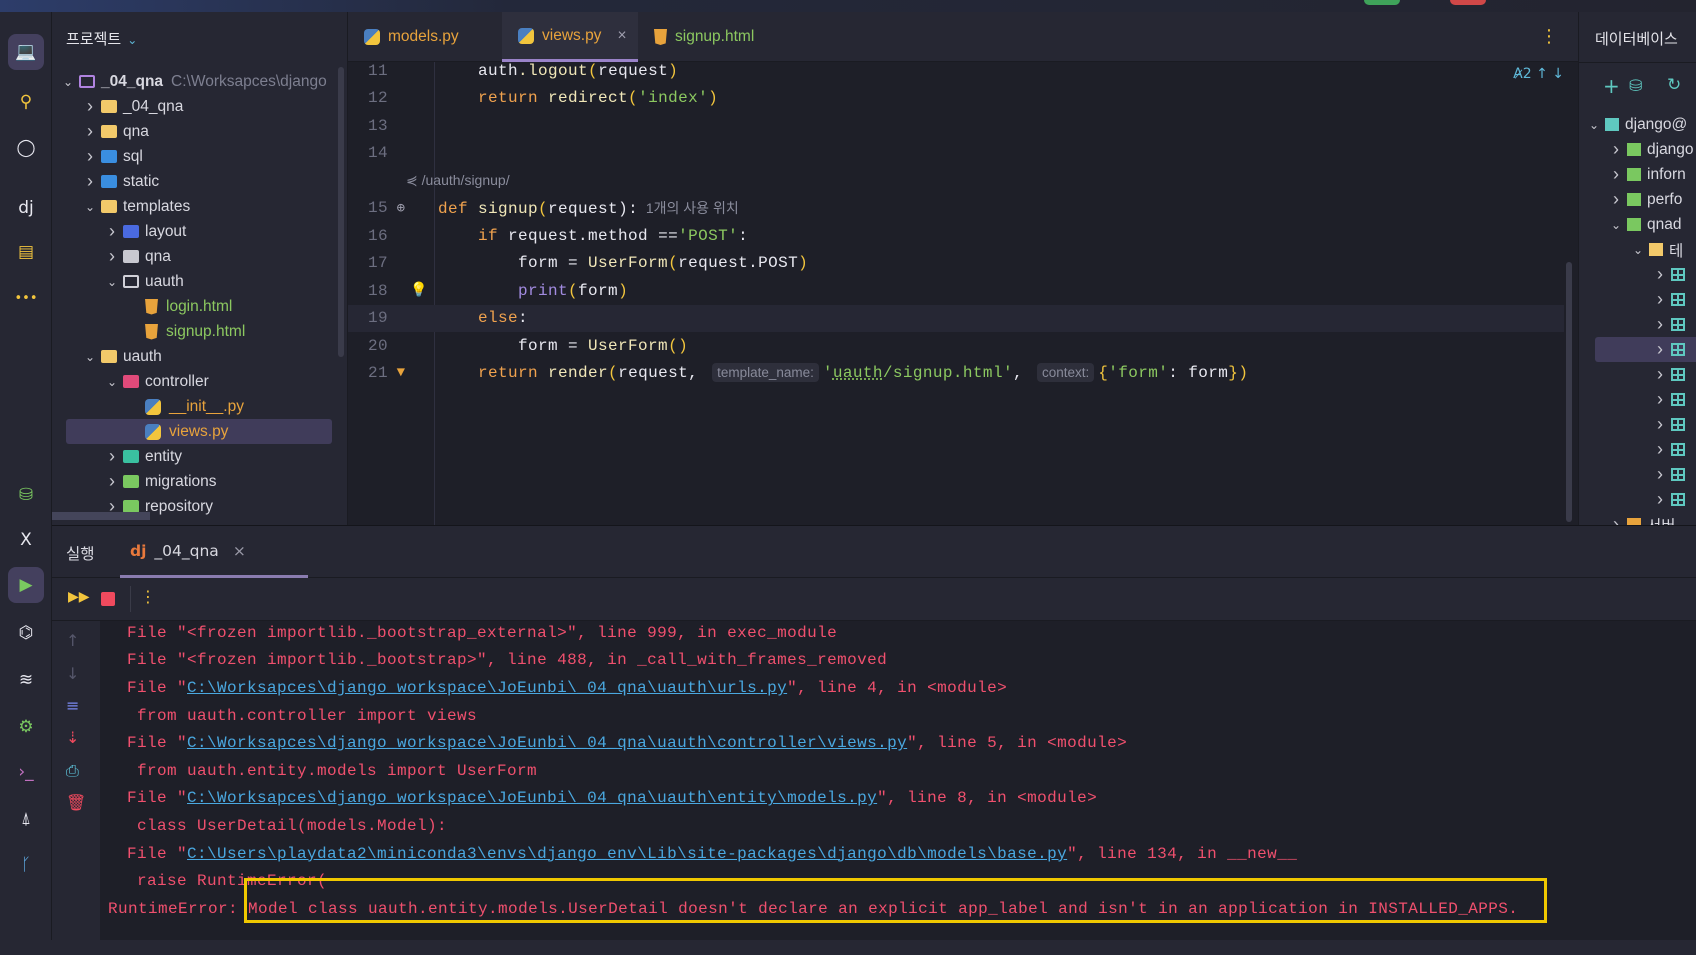  What do you see at coordinates (159, 481) in the screenshot?
I see `tree-item-migrations: › migrations` at bounding box center [159, 481].